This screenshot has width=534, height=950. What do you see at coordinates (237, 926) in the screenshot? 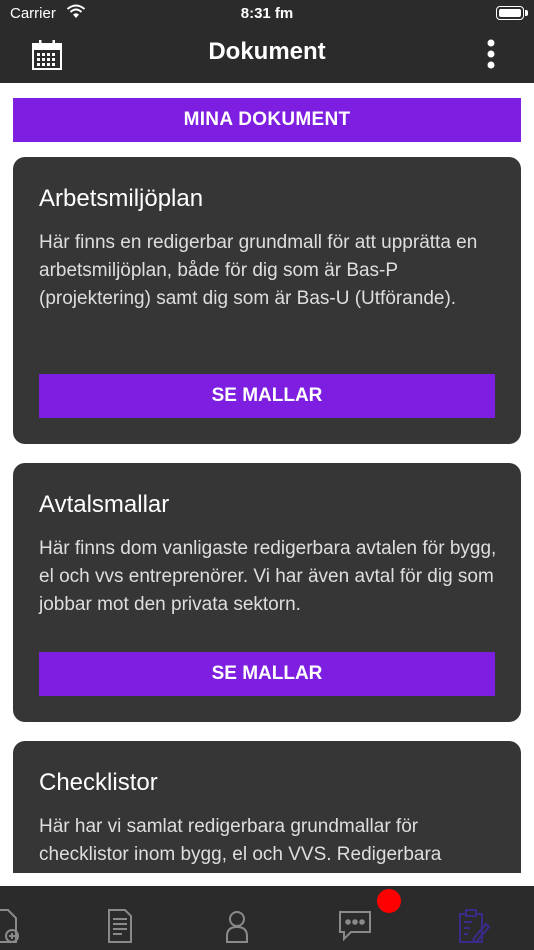
I see `person-icon` at bounding box center [237, 926].